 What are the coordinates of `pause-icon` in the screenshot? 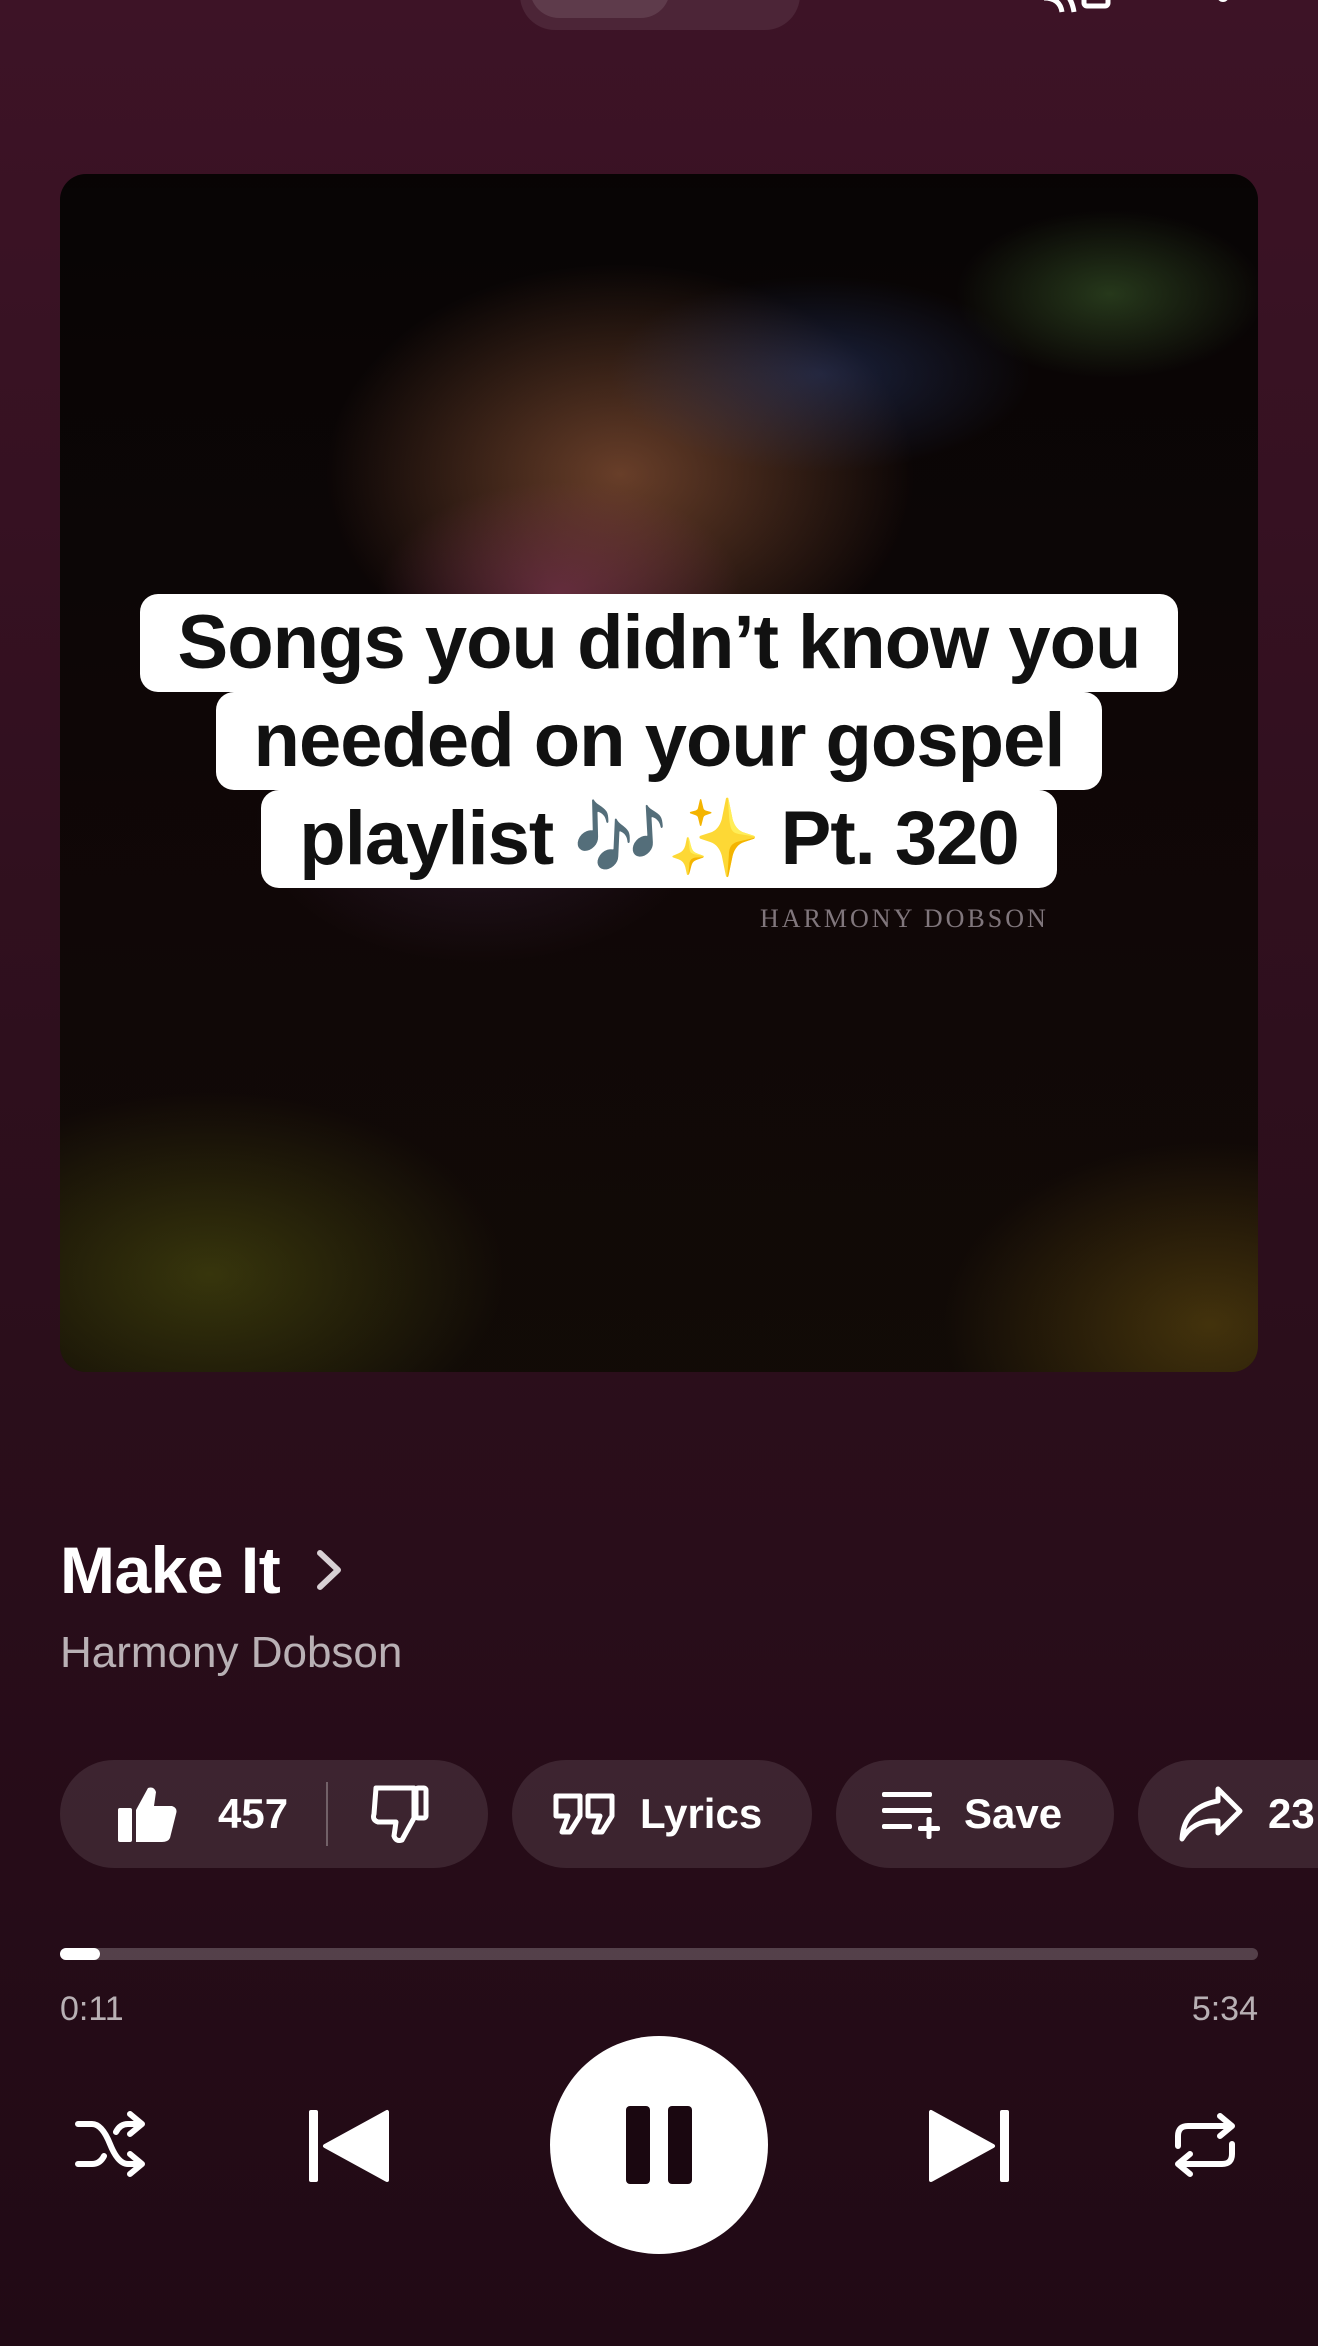 It's located at (659, 2145).